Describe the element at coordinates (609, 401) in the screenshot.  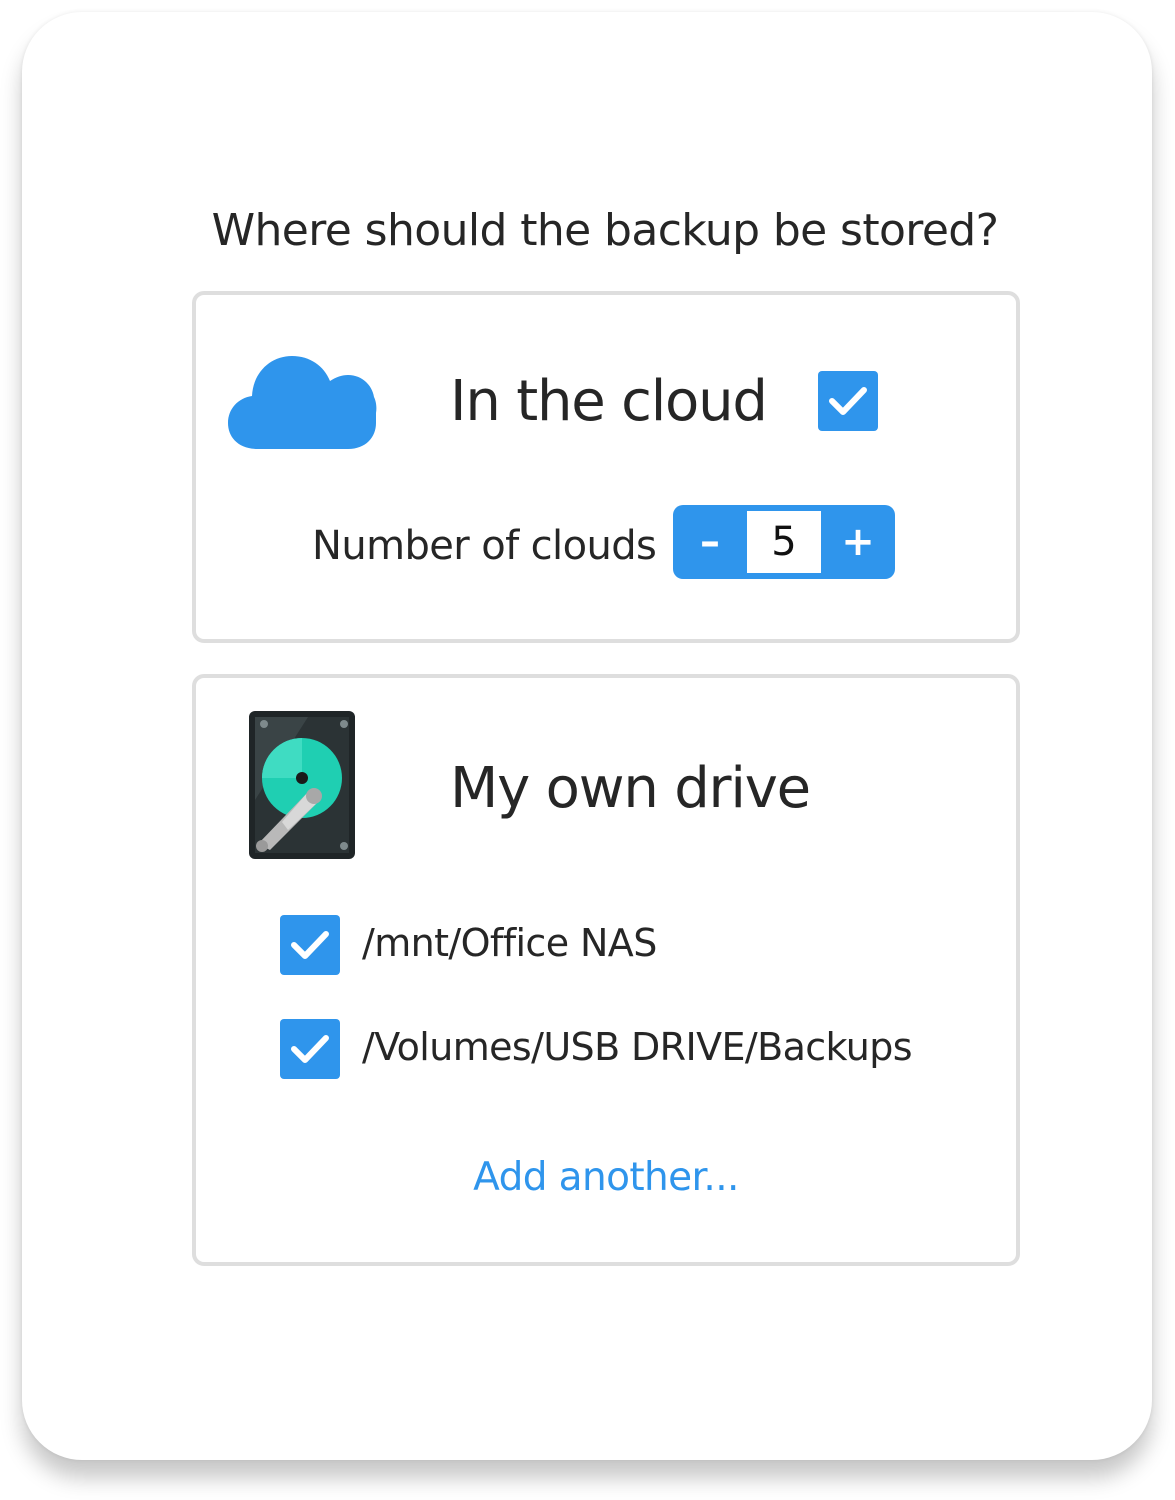
I see `cloud-option-title: In the cloud` at that location.